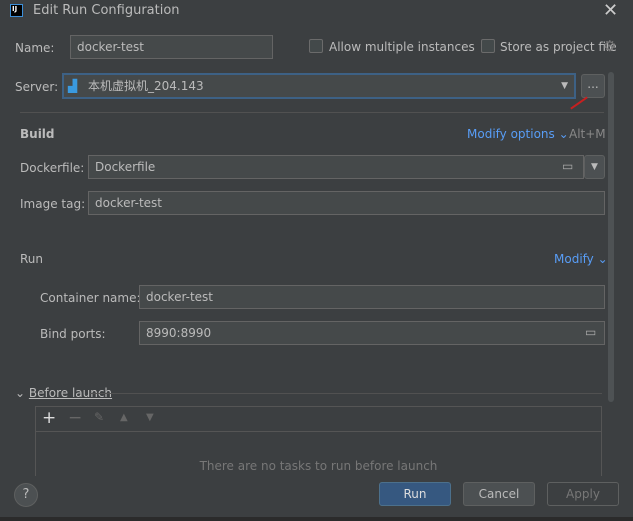  I want to click on store-project-label: Store as project file, so click(558, 47).